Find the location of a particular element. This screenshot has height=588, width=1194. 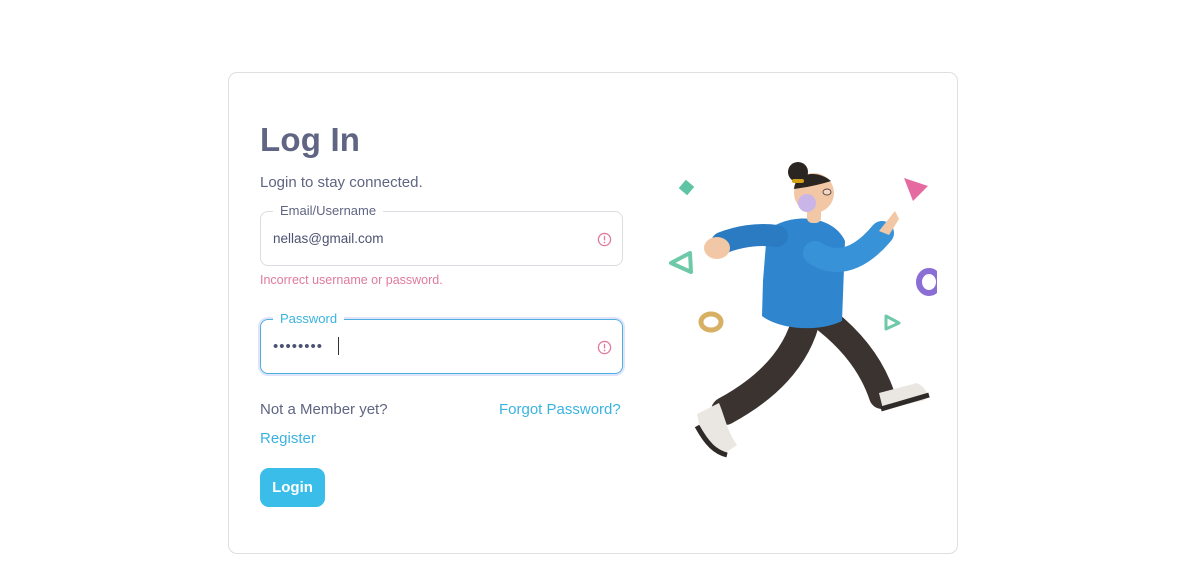

password-field: Password is located at coordinates (441, 342).